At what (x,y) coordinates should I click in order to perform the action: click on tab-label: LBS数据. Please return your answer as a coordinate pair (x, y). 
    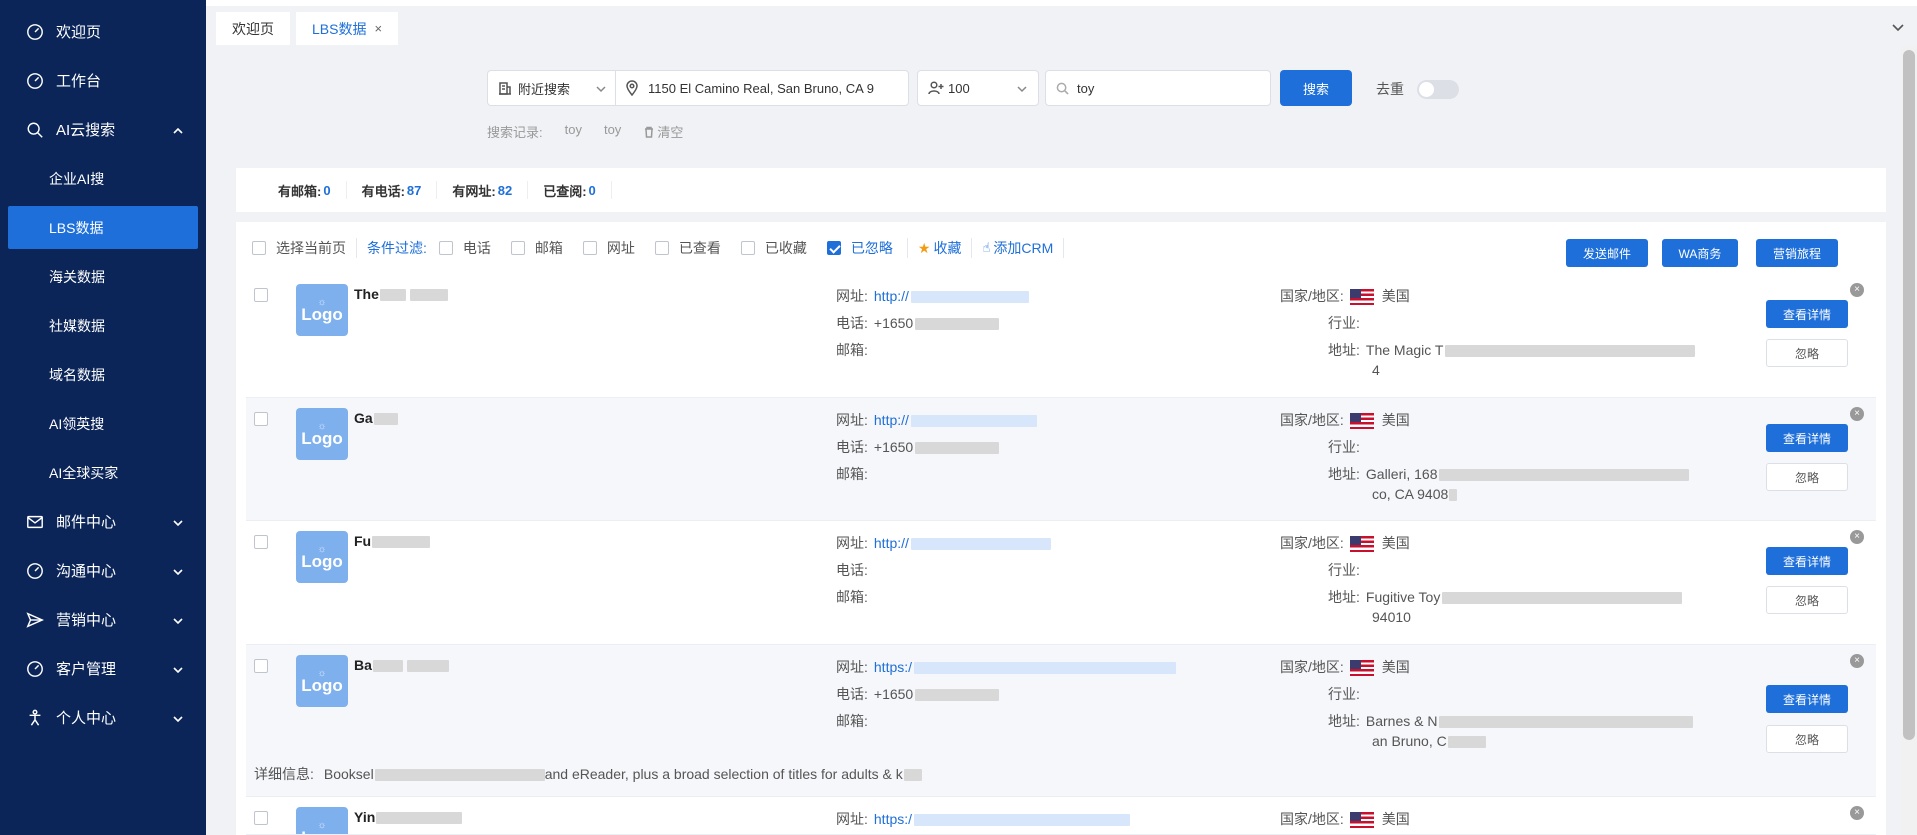
    Looking at the image, I should click on (339, 28).